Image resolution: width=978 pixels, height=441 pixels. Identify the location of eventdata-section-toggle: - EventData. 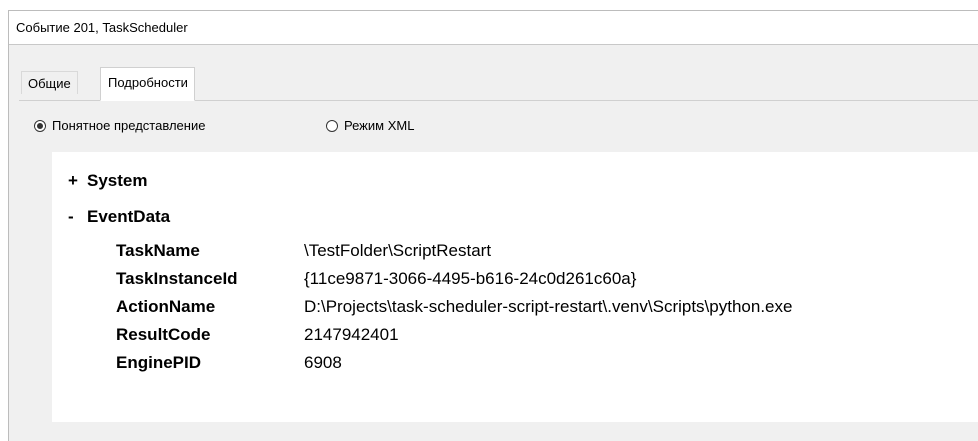
(119, 217).